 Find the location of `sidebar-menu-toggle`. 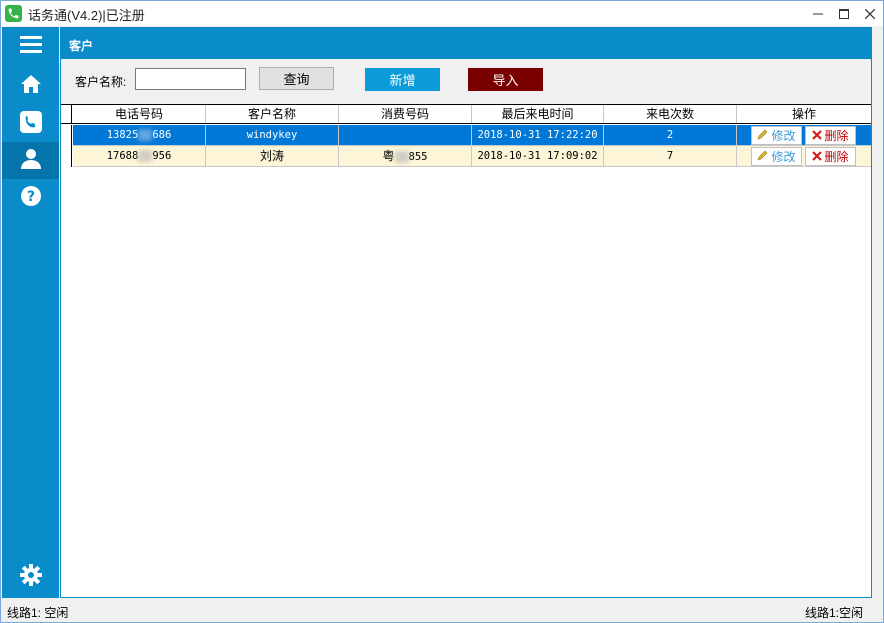

sidebar-menu-toggle is located at coordinates (30, 45).